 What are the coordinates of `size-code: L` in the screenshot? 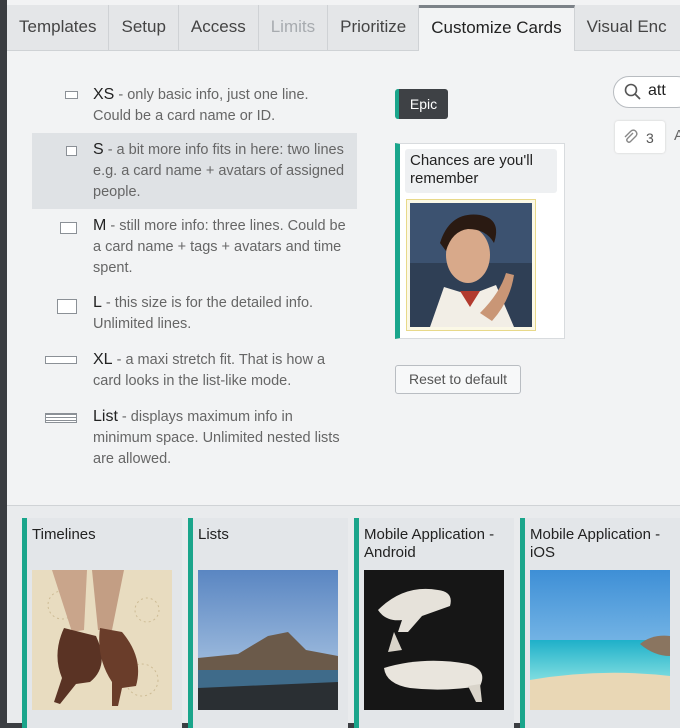 It's located at (97, 302).